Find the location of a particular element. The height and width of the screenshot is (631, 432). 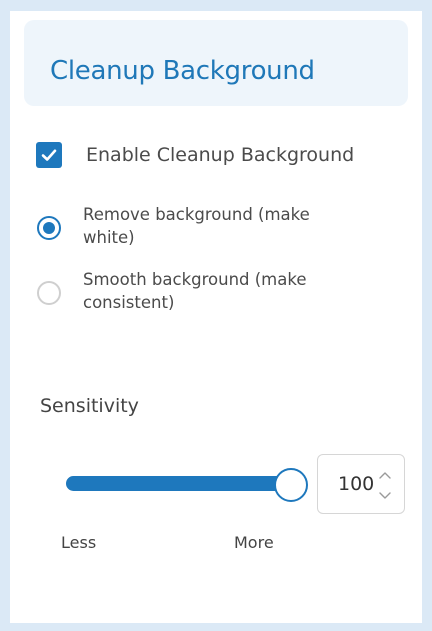

sensitivity-value: 100 is located at coordinates (356, 484).